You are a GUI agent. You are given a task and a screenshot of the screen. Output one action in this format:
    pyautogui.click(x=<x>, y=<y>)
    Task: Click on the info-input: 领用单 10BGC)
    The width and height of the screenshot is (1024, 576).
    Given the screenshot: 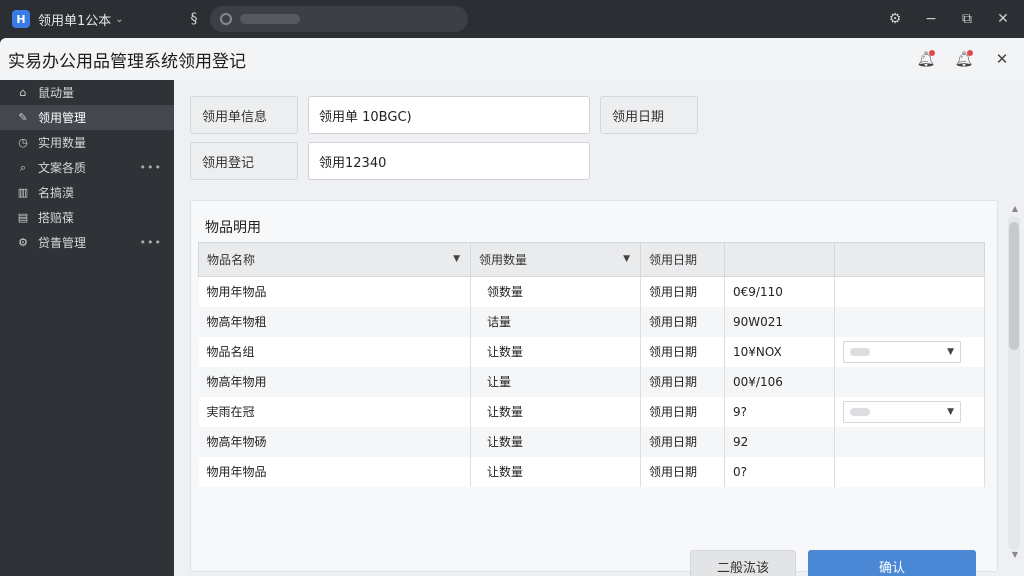 What is the action you would take?
    pyautogui.click(x=449, y=115)
    